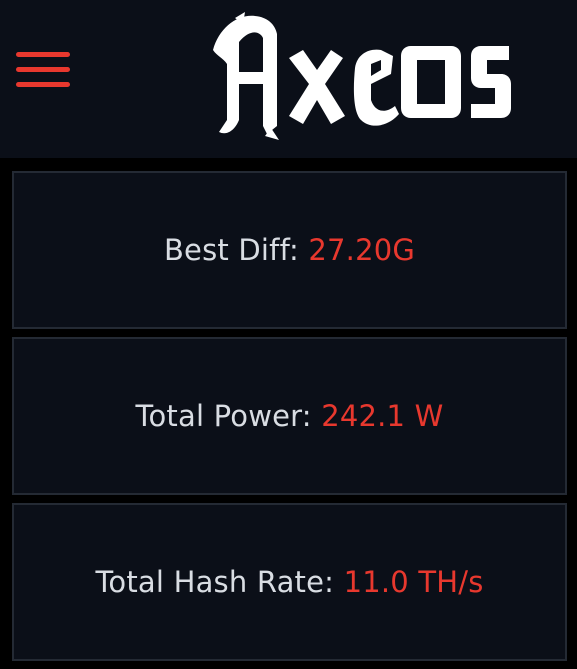  I want to click on axeos-logo-graphic, so click(362, 76).